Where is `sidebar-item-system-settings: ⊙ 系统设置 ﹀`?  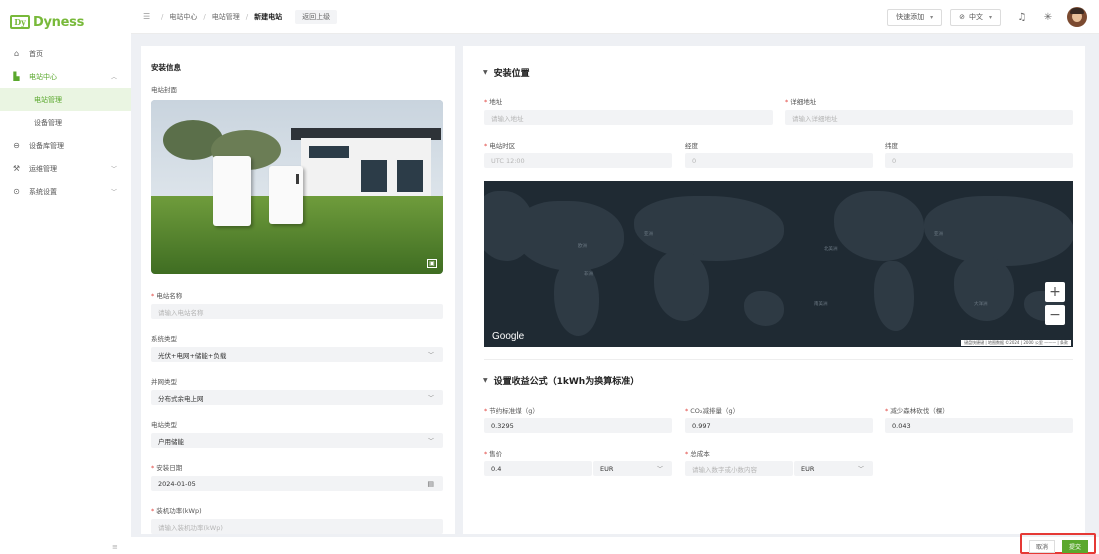 sidebar-item-system-settings: ⊙ 系统设置 ﹀ is located at coordinates (65, 191).